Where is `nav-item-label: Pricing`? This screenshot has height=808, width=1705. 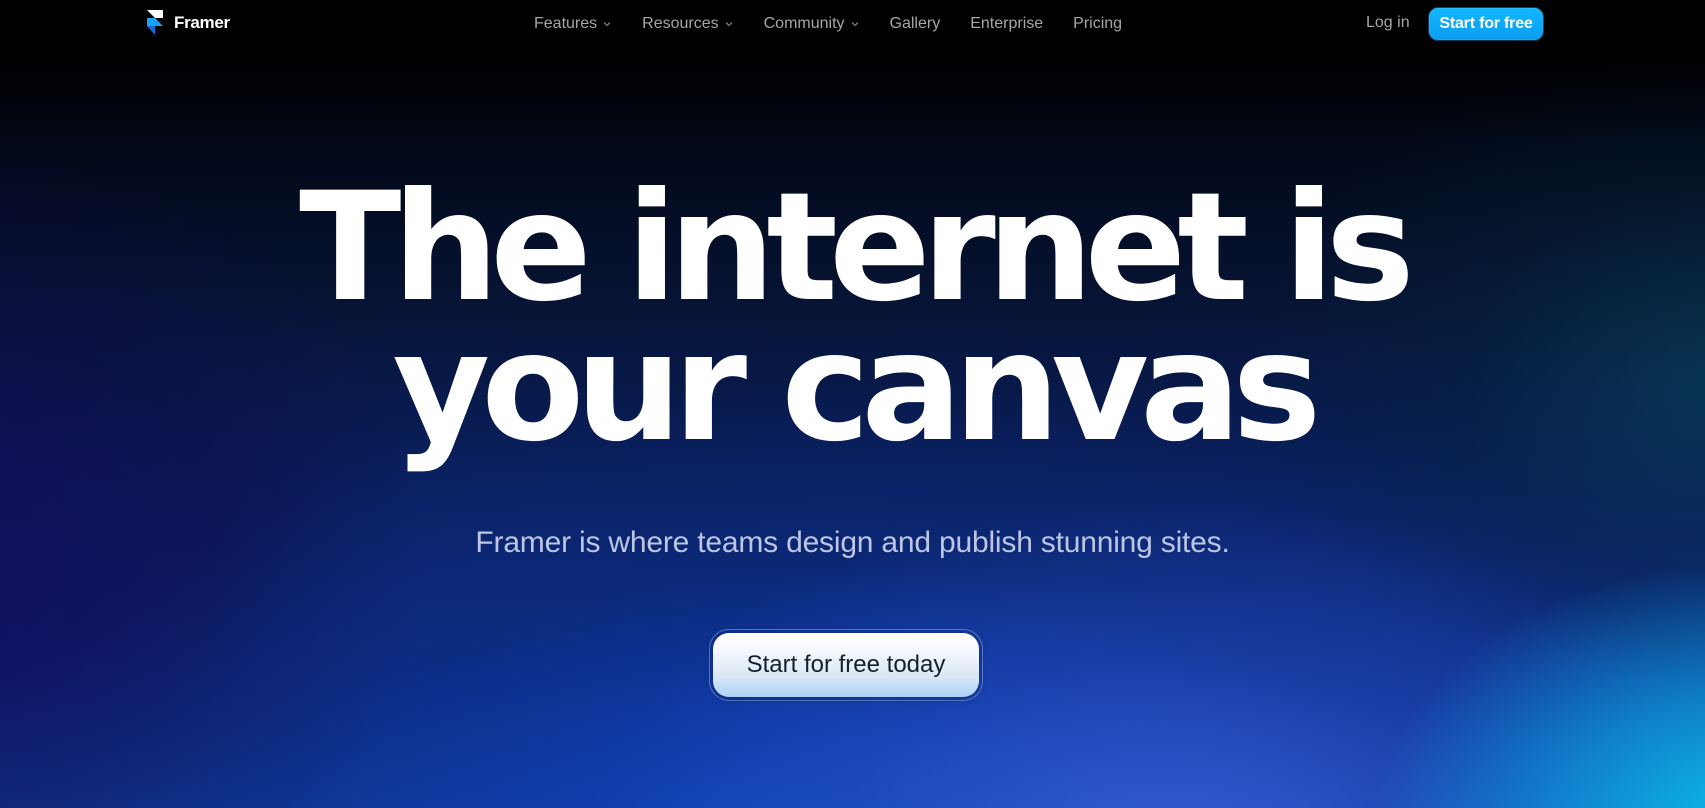 nav-item-label: Pricing is located at coordinates (1098, 23).